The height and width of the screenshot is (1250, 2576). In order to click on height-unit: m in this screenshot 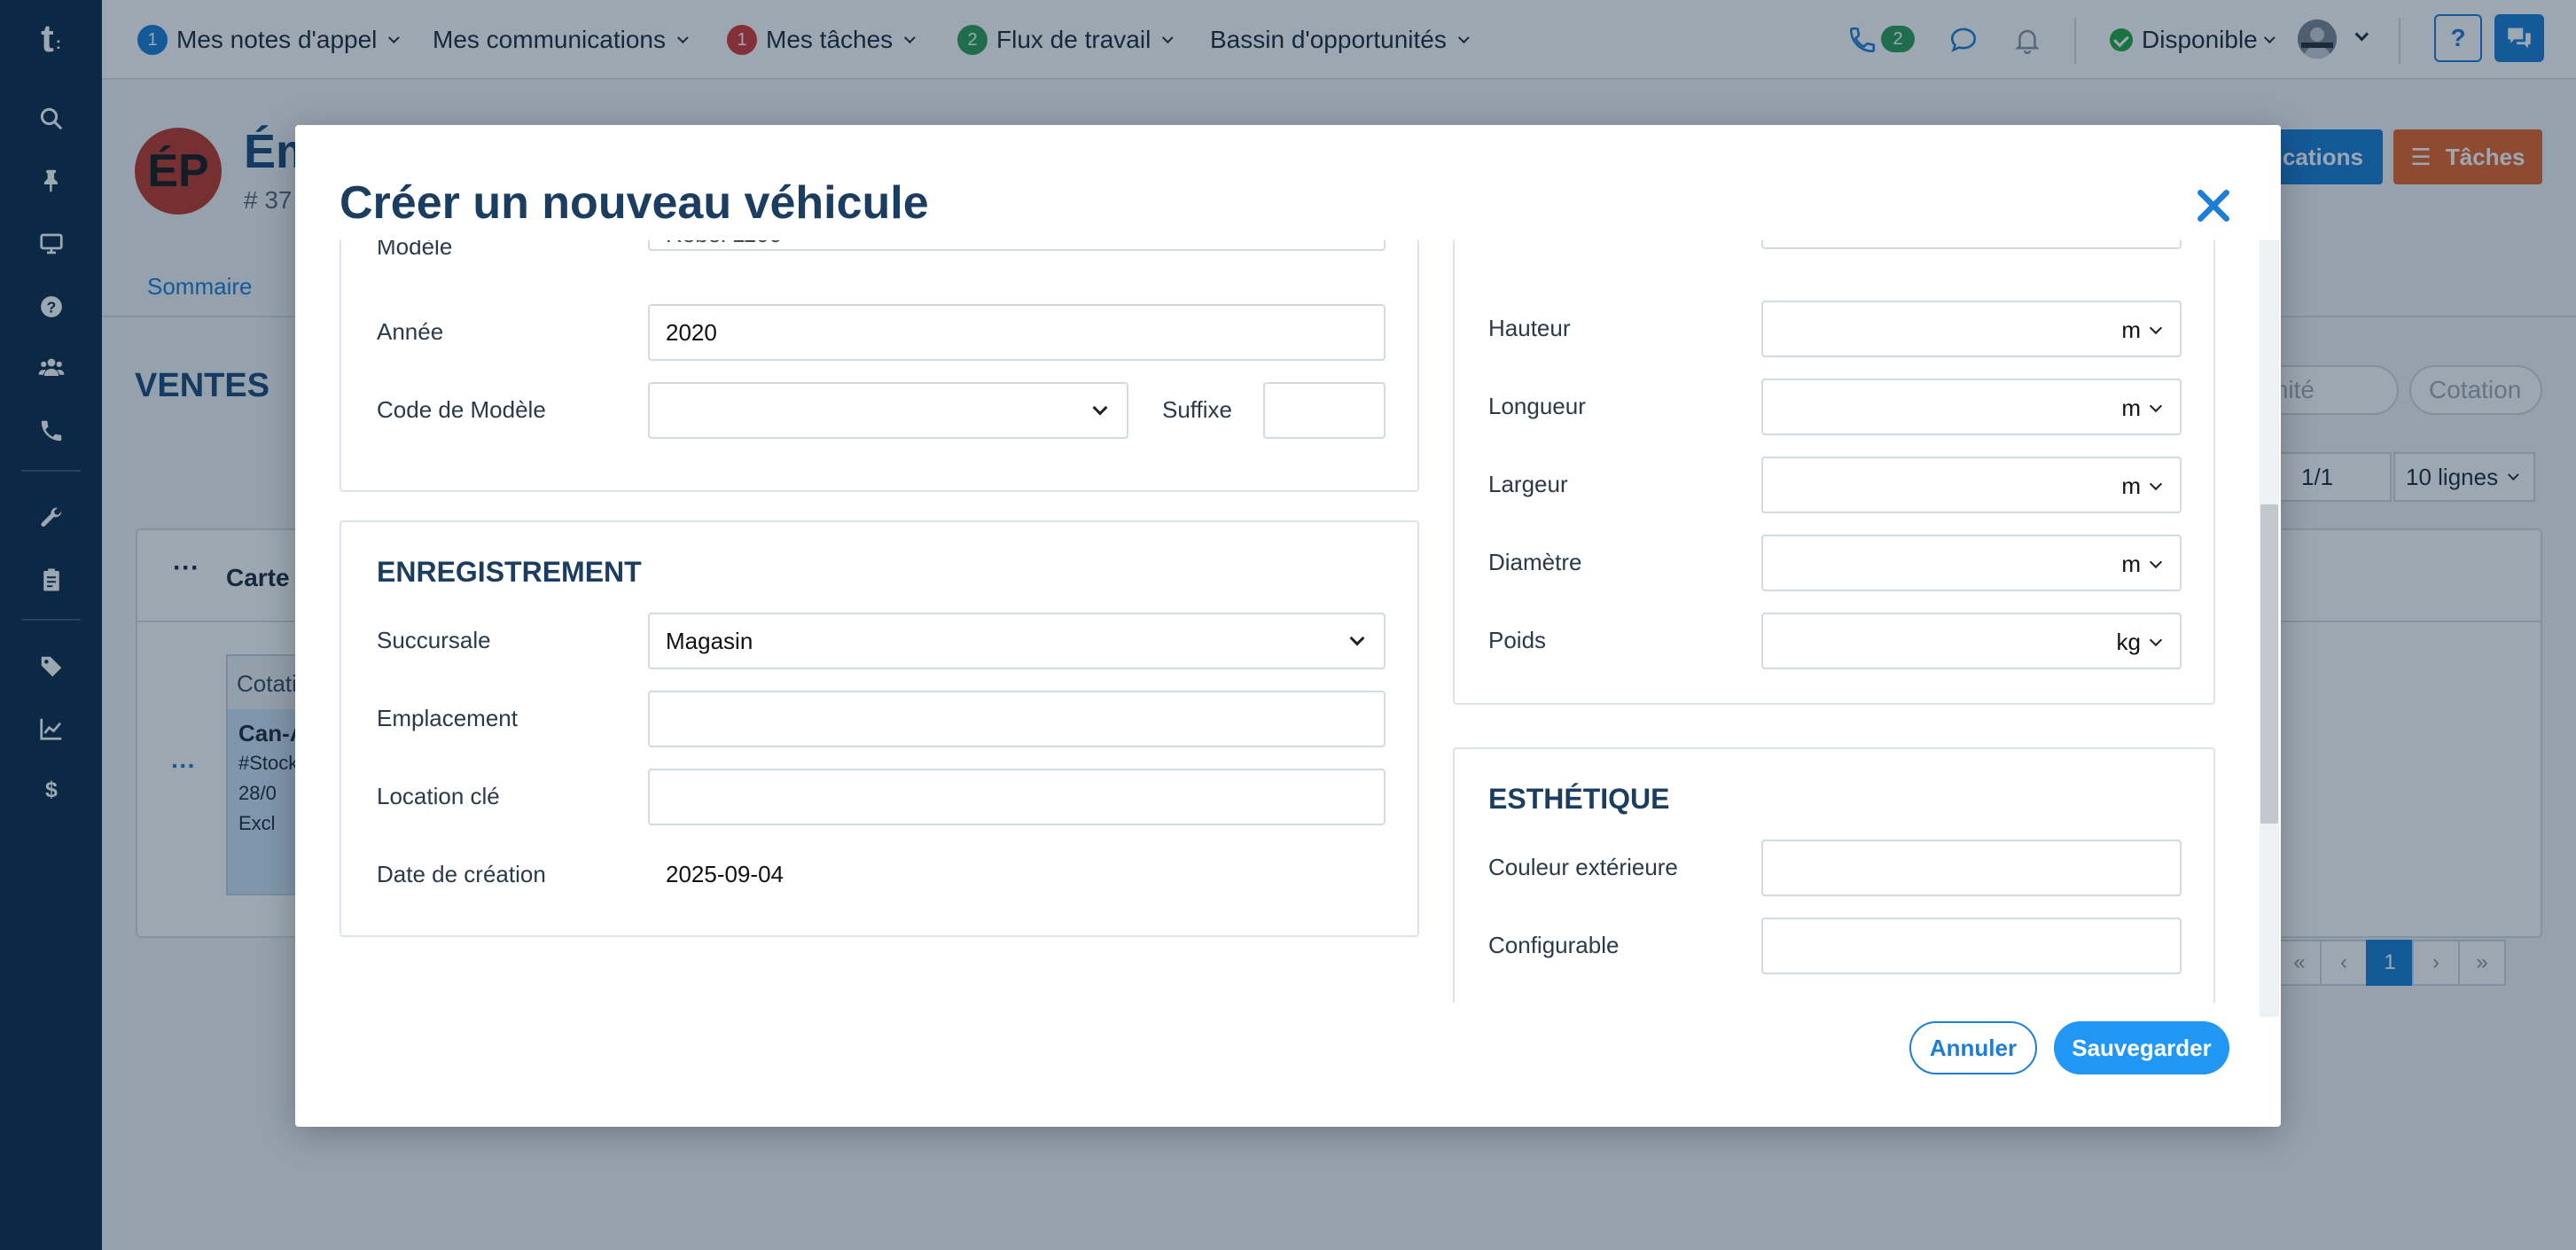, I will do `click(2131, 330)`.